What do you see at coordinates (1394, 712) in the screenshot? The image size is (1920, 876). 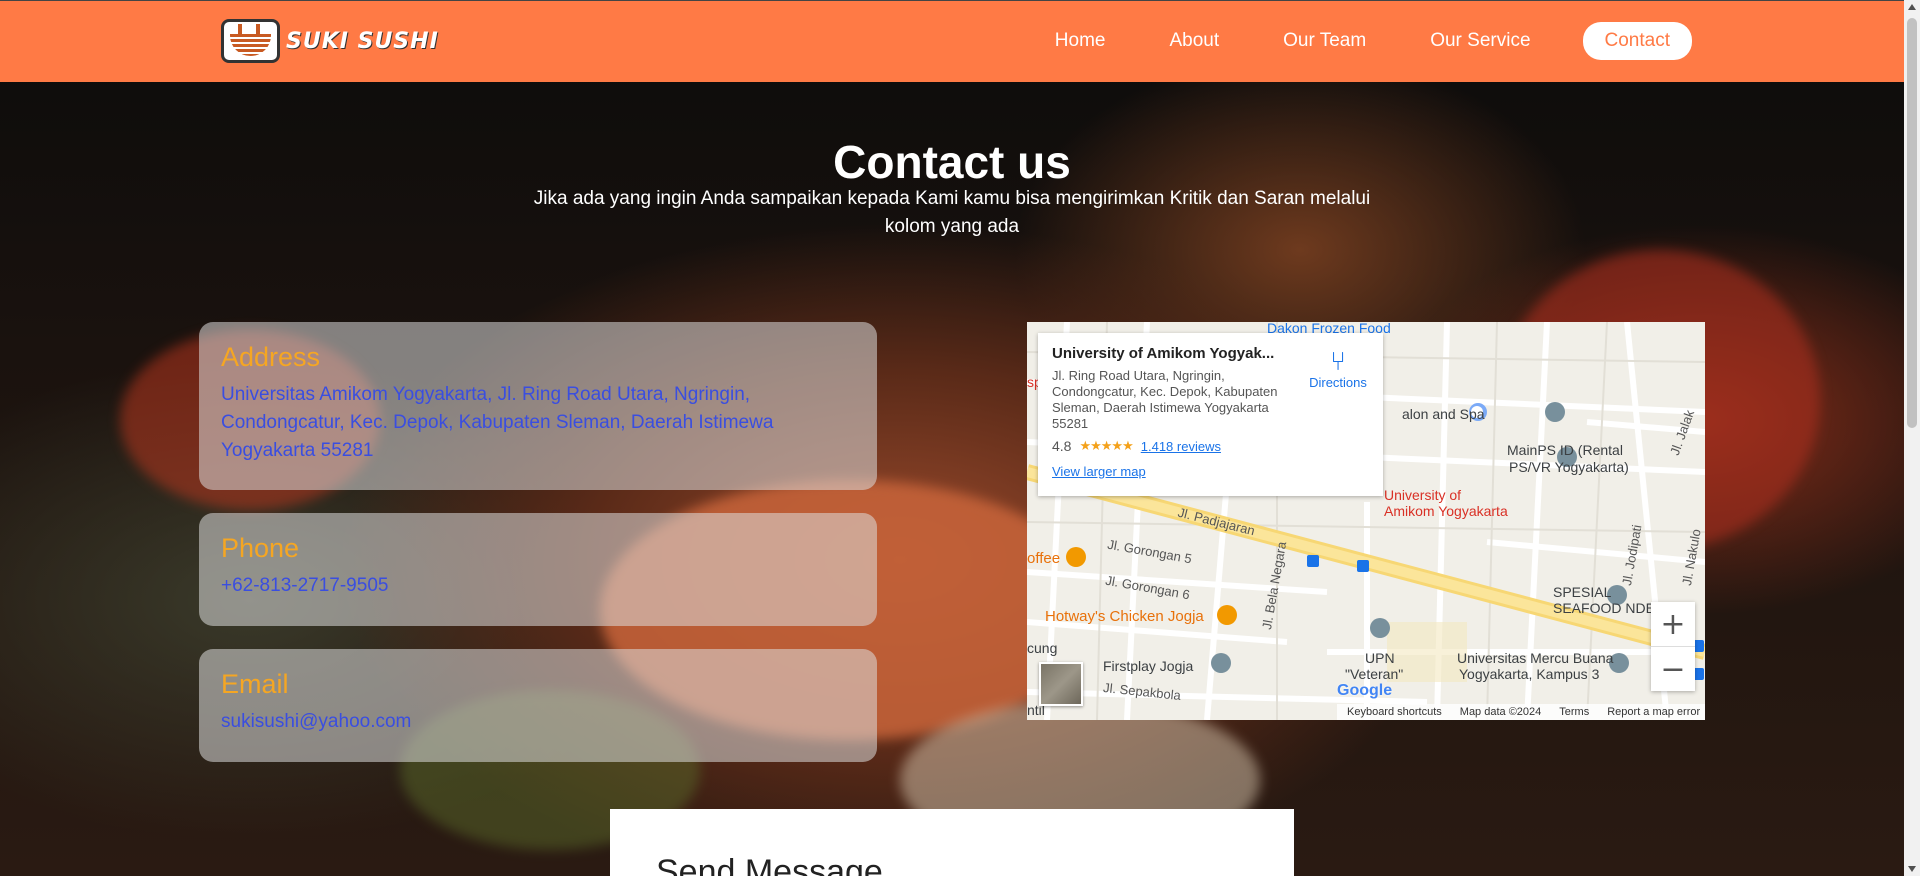 I see `keyboard-shortcuts-link: Keyboard shortcuts` at bounding box center [1394, 712].